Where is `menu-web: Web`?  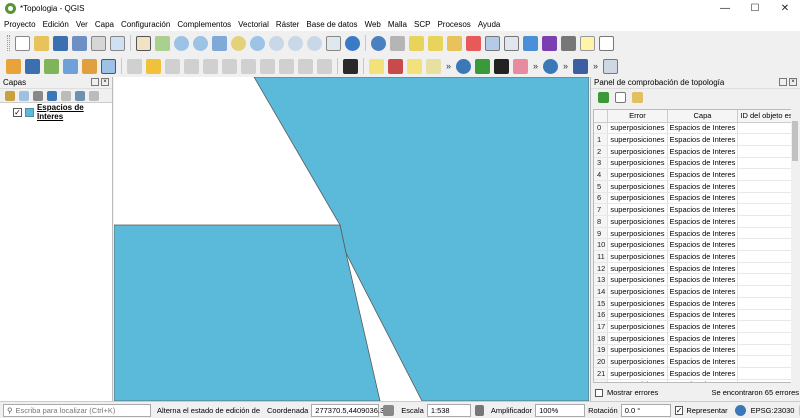 menu-web: Web is located at coordinates (373, 24).